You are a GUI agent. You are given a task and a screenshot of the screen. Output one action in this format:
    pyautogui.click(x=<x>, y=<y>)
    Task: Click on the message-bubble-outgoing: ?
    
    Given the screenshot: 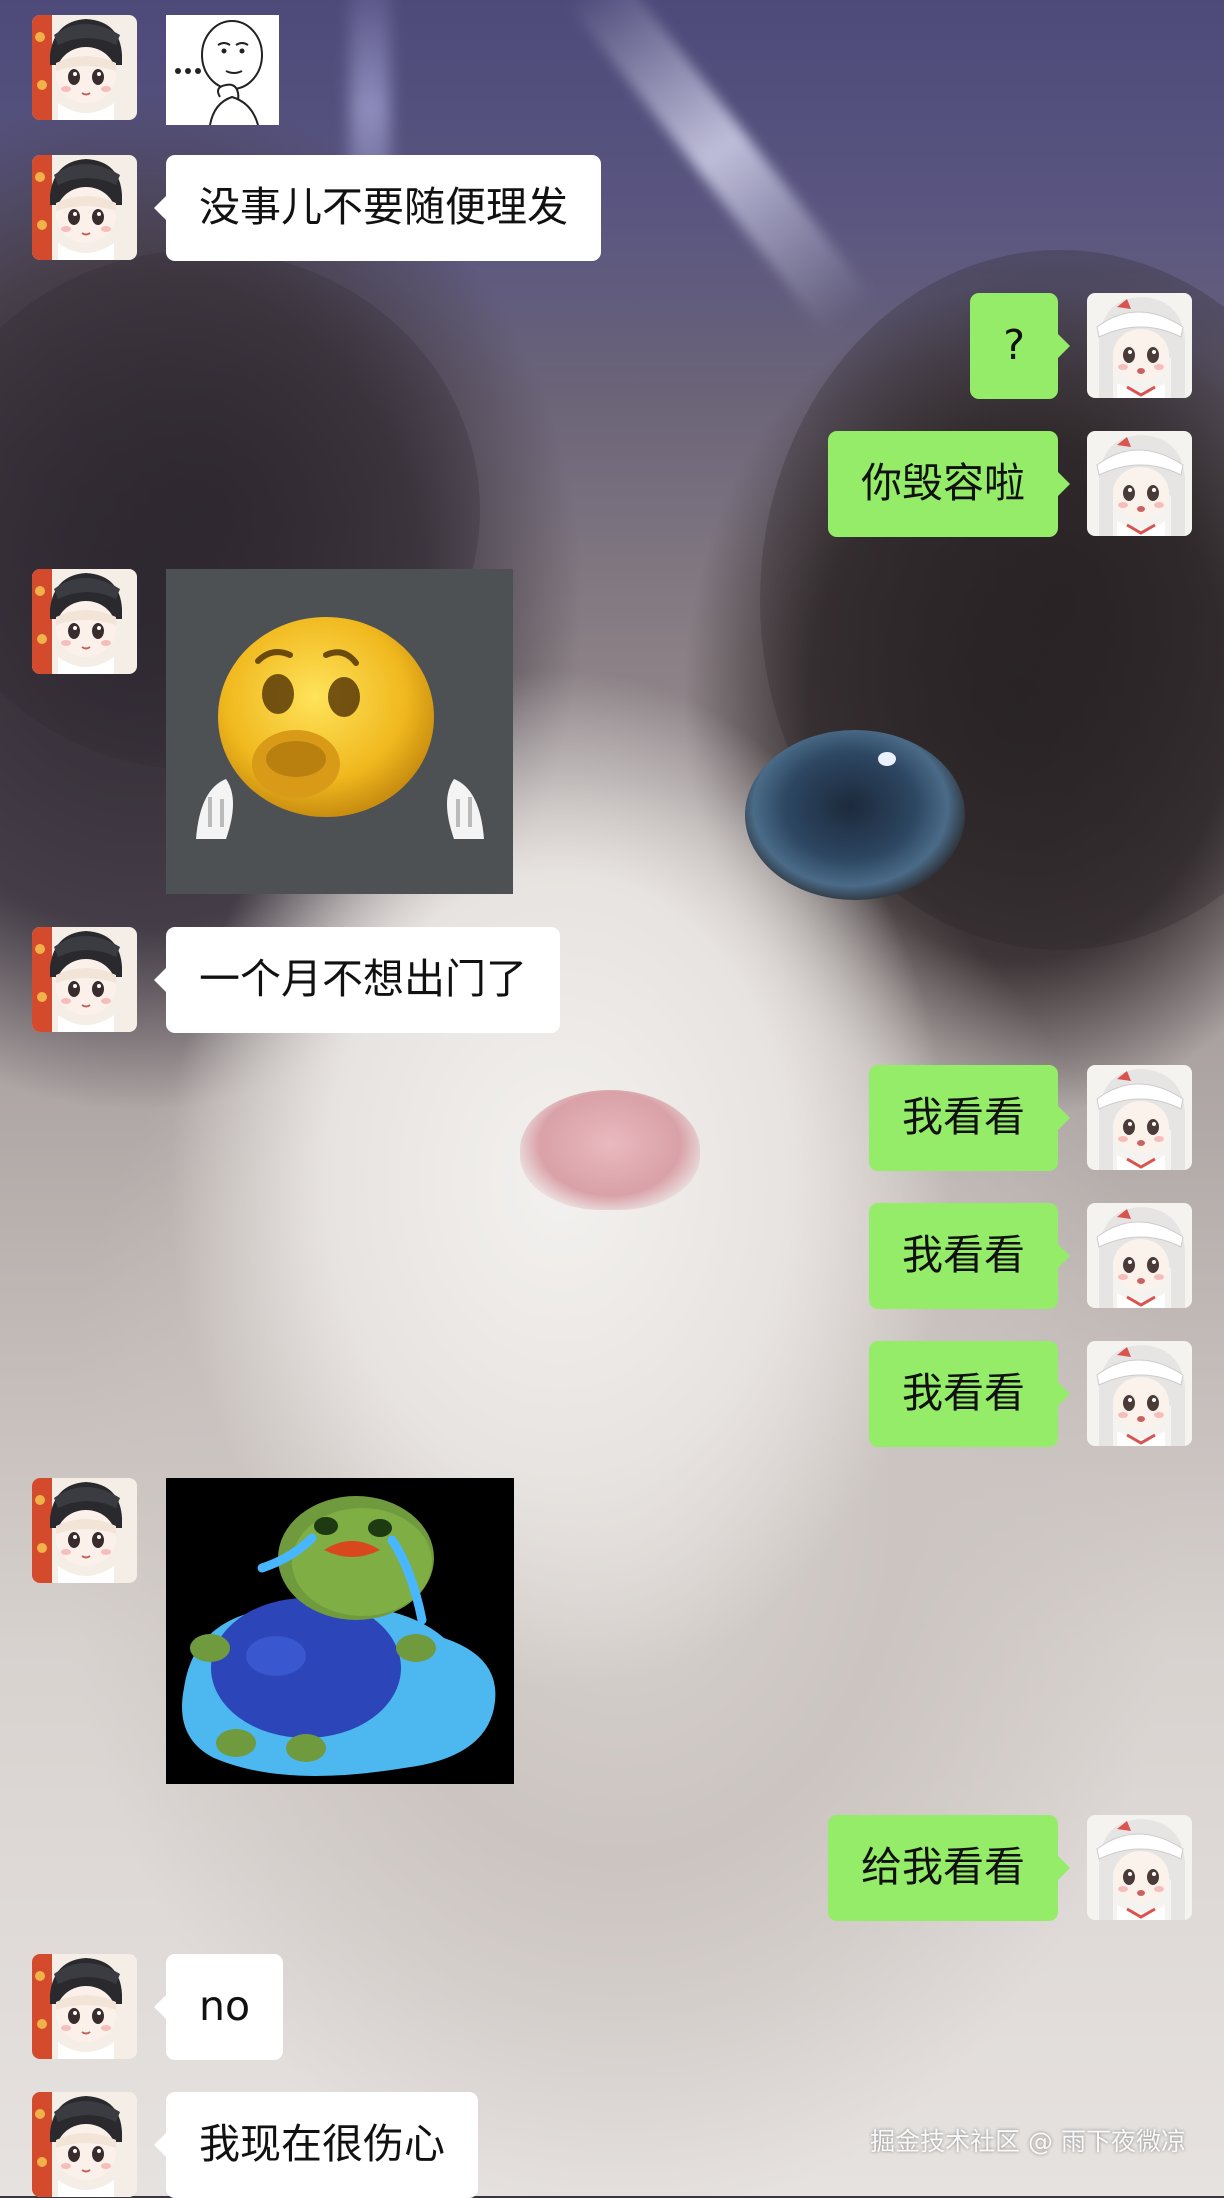 What is the action you would take?
    pyautogui.click(x=1020, y=346)
    